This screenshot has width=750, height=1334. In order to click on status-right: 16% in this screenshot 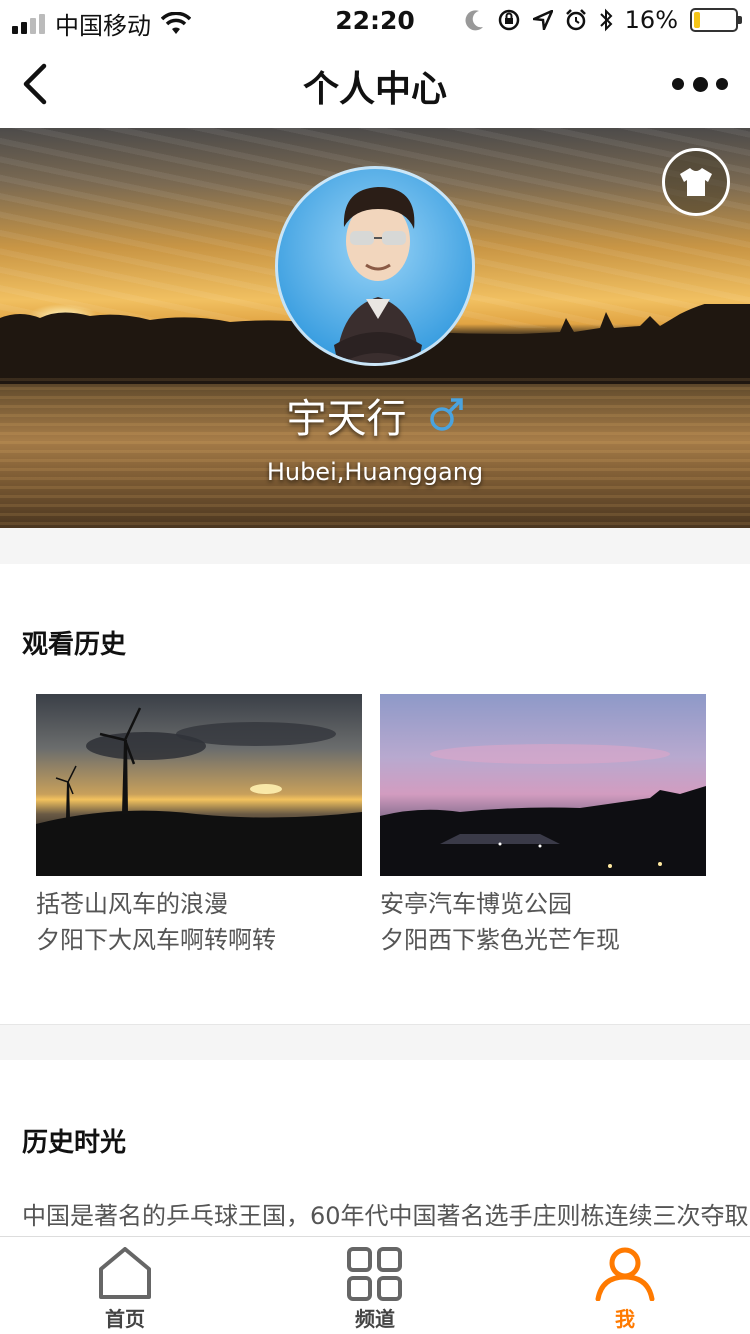, I will do `click(603, 20)`.